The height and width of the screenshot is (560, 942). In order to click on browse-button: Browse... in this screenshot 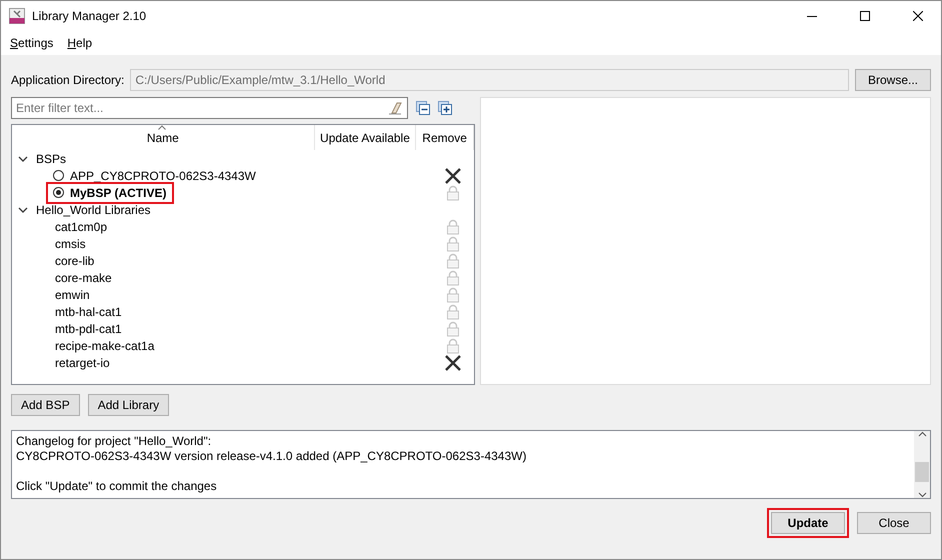, I will do `click(893, 80)`.